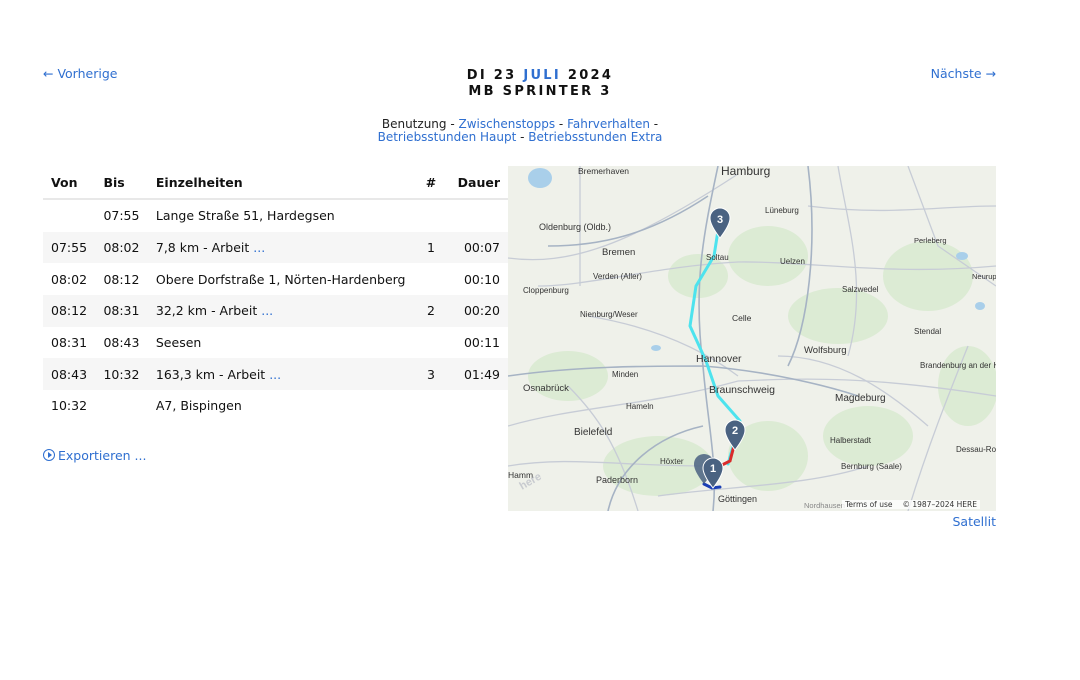  Describe the element at coordinates (546, 388) in the screenshot. I see `city-label: Osnabrück` at that location.